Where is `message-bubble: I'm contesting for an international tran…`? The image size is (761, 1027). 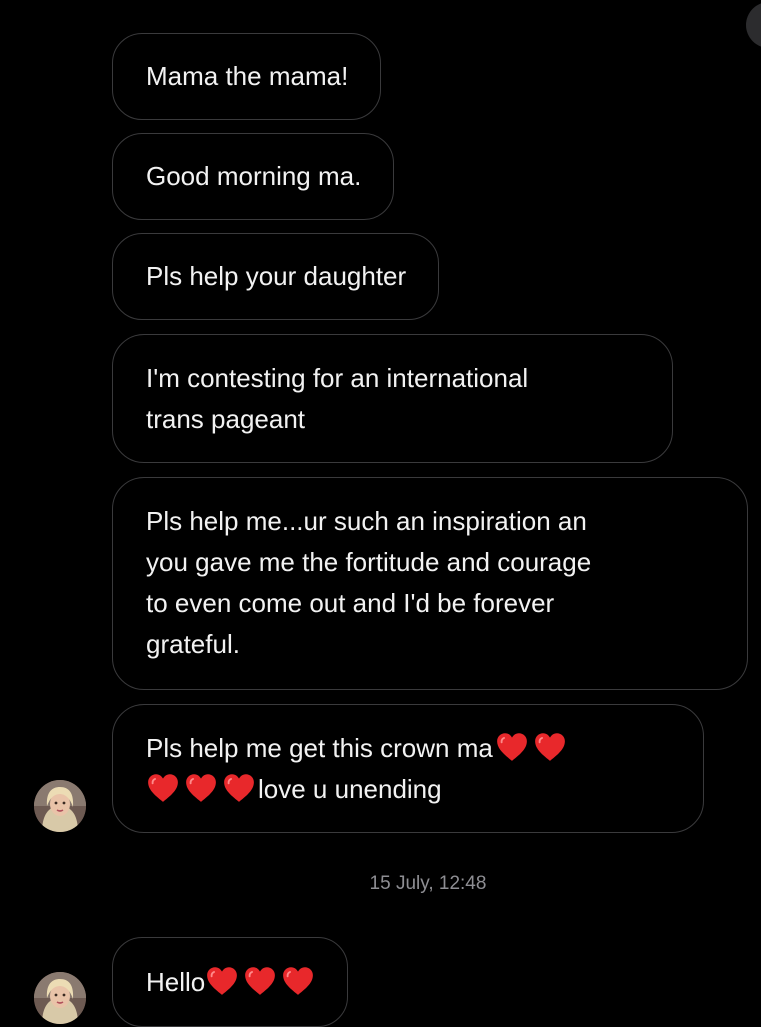
message-bubble: I'm contesting for an international tran… is located at coordinates (392, 398).